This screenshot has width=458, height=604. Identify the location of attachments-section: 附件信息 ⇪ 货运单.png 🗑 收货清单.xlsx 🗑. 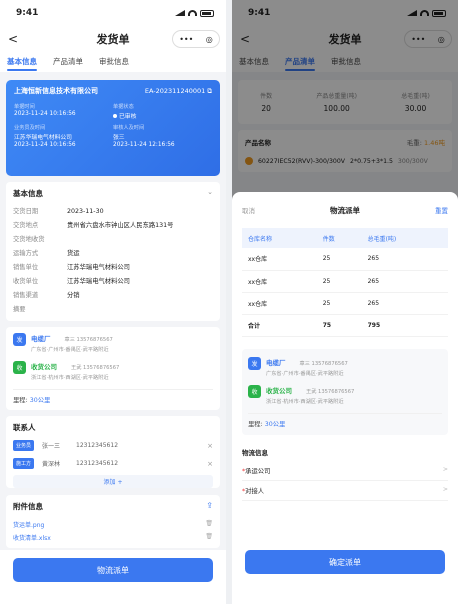
(113, 521).